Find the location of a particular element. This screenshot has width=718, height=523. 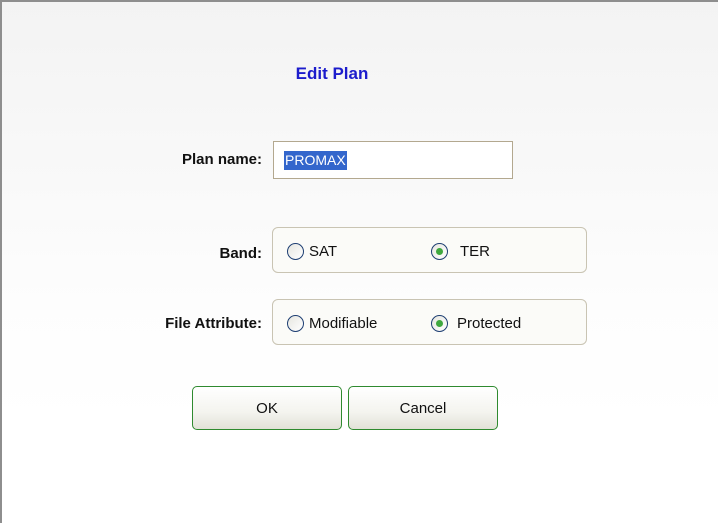

band-label: Band: is located at coordinates (241, 253).